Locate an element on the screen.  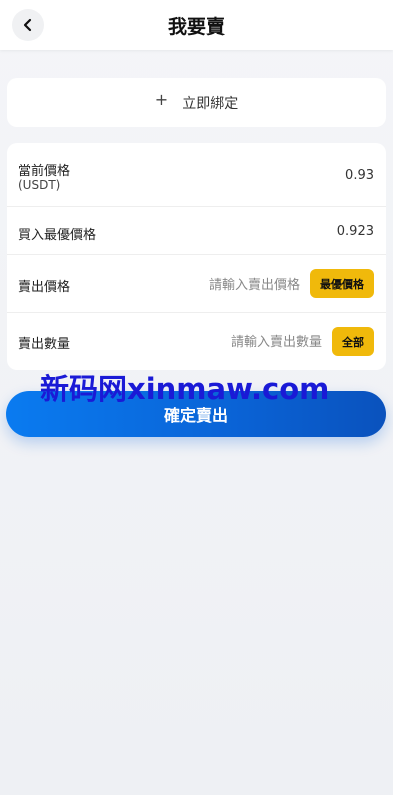
bind-now-label: 立即綁定 is located at coordinates (210, 103).